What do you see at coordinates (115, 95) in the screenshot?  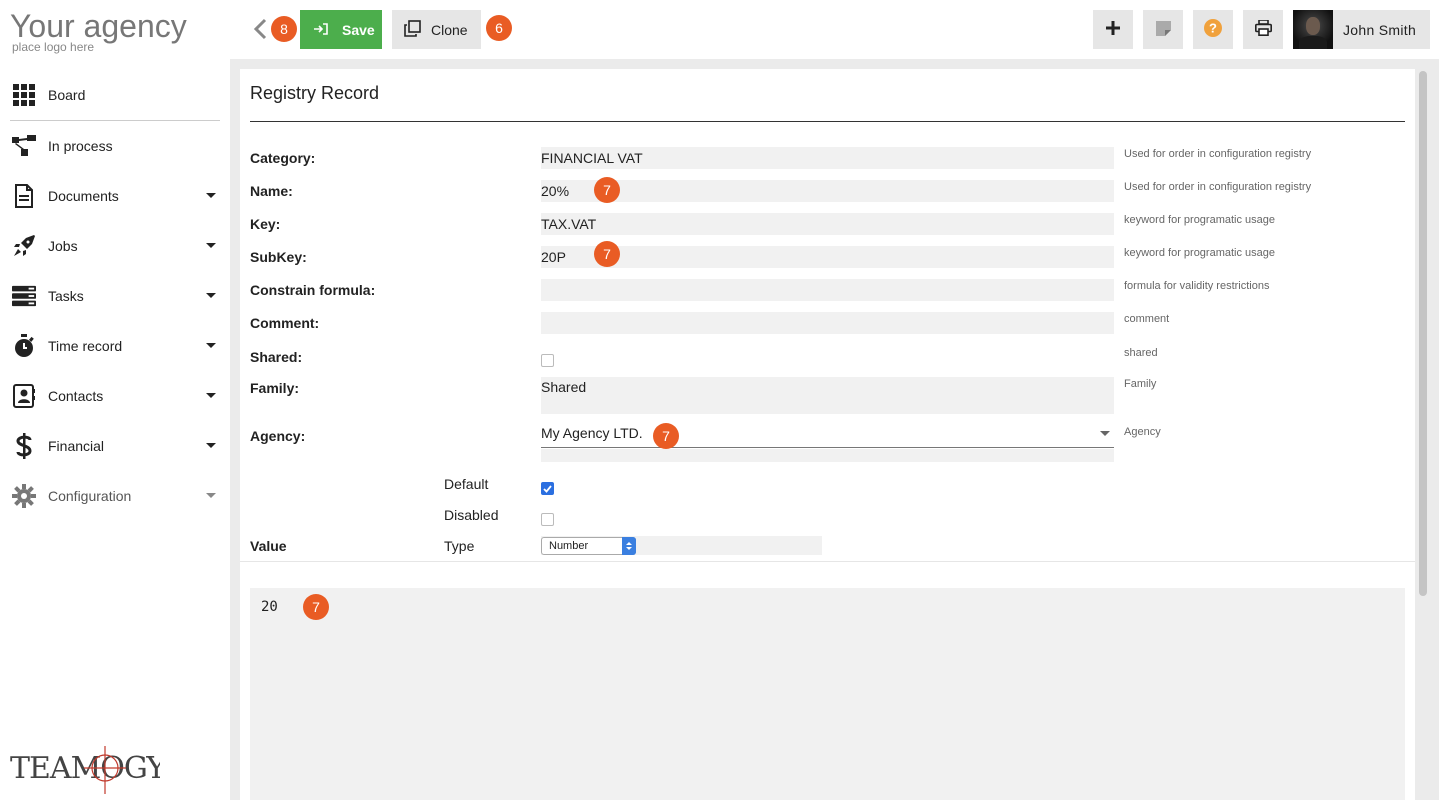 I see `sidebar-item-board: Board` at bounding box center [115, 95].